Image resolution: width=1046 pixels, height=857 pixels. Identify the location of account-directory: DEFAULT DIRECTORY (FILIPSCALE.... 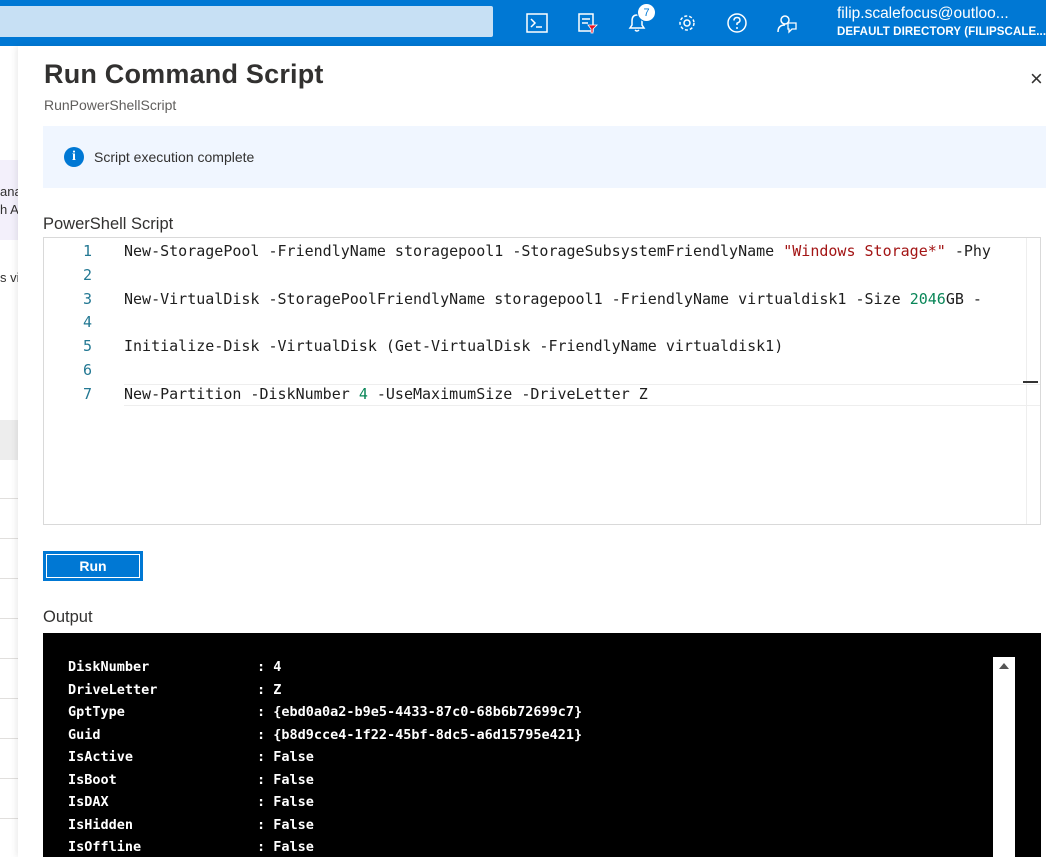
(941, 32).